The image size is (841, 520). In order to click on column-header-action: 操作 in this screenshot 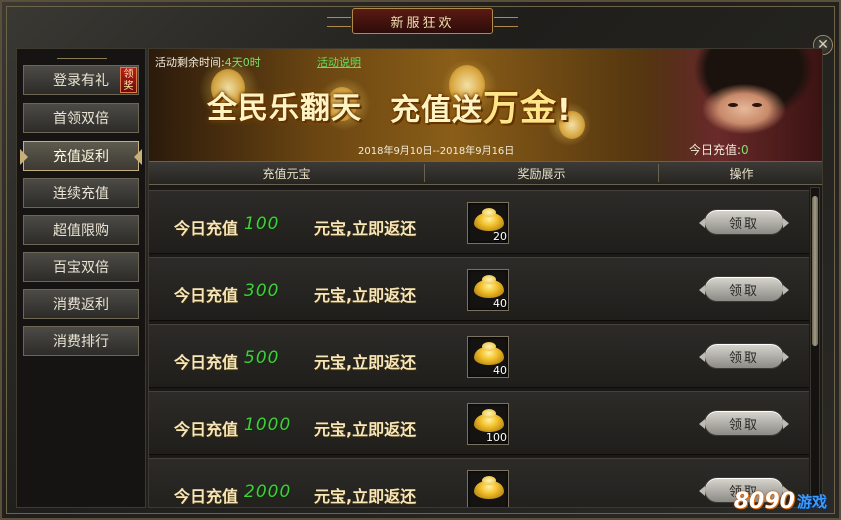, I will do `click(741, 173)`.